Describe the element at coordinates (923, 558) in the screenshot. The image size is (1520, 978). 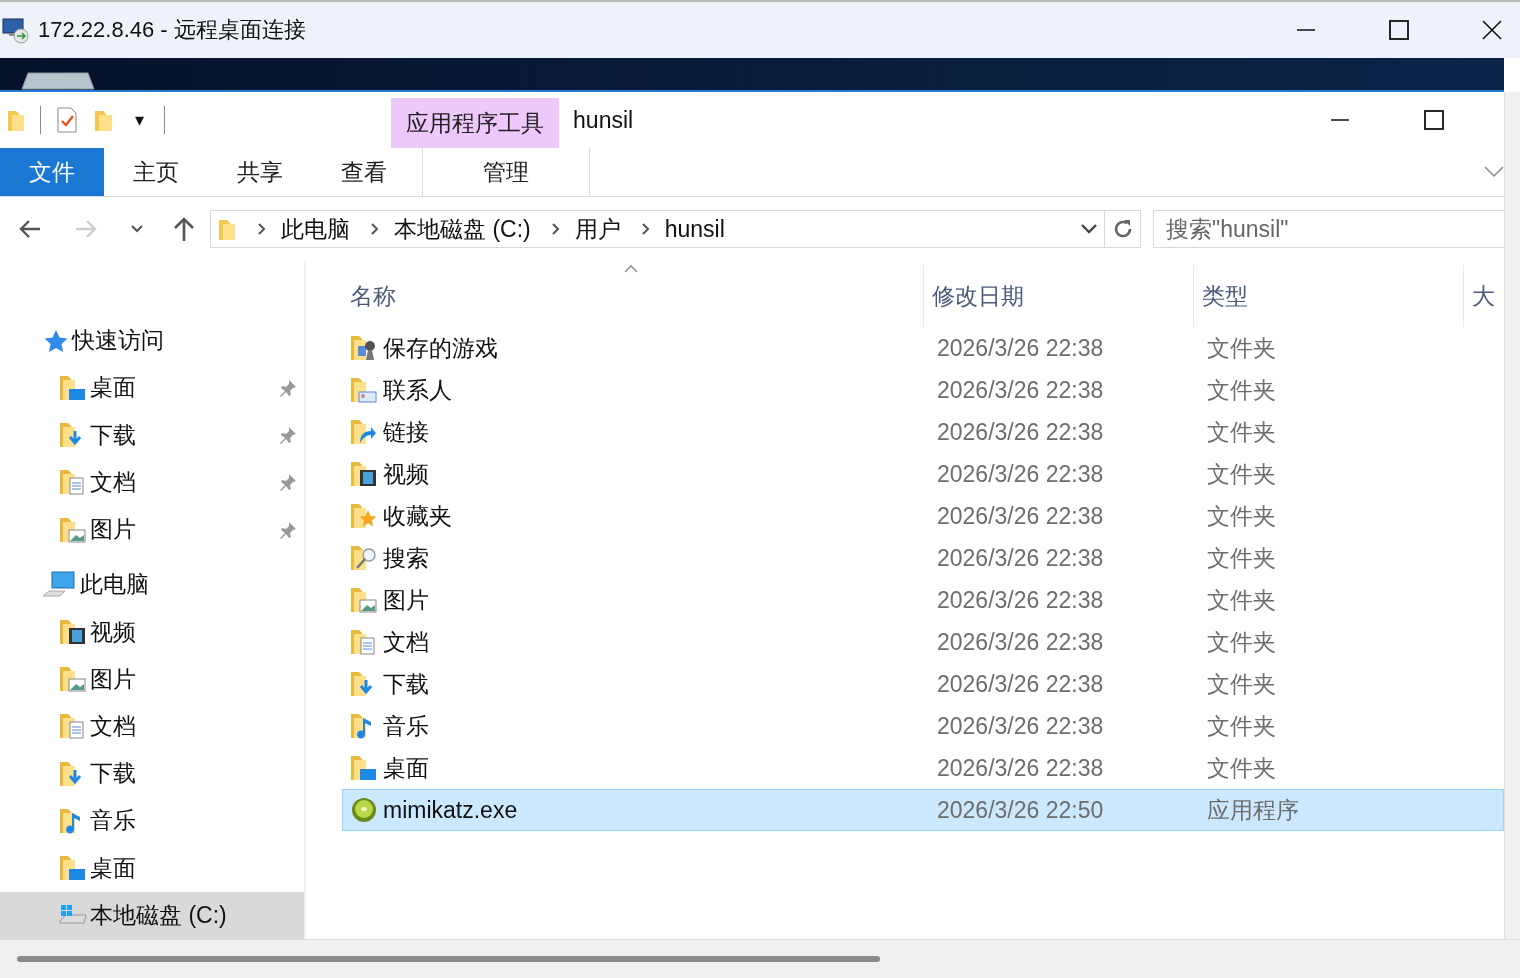
I see `file-row: 搜索 2026/3/26 22:38 文件夹` at that location.